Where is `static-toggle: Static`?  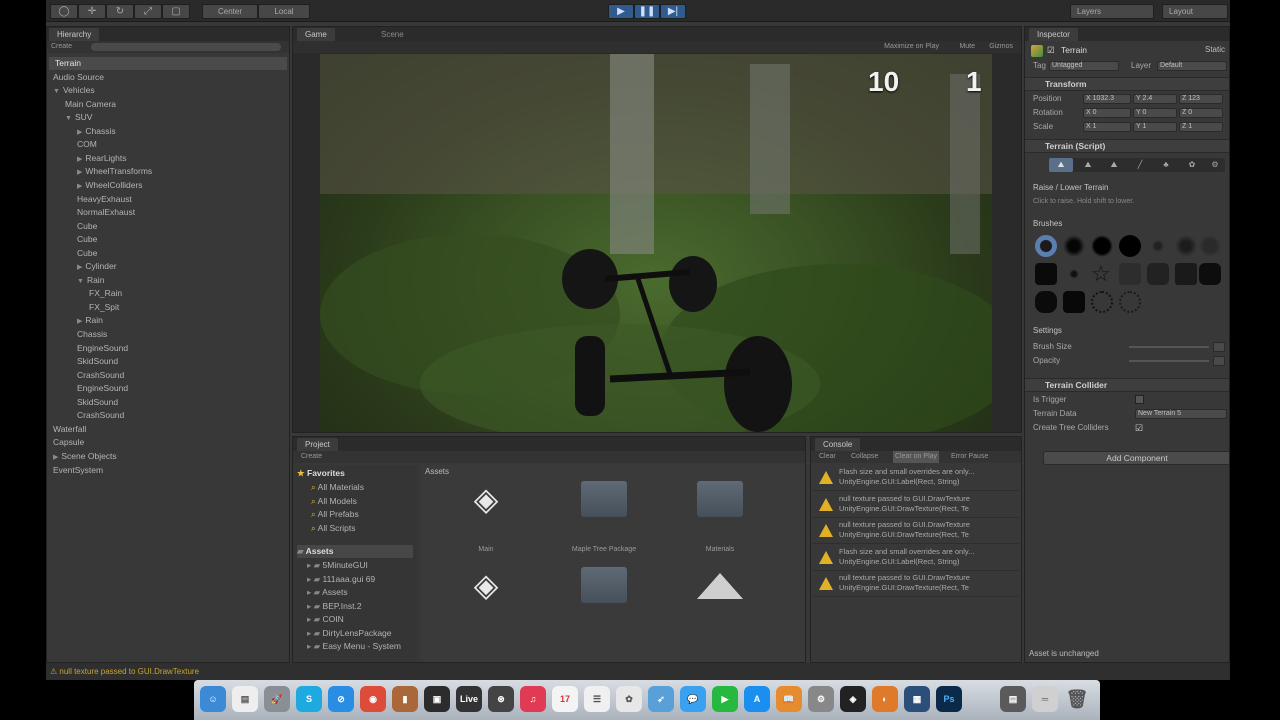
static-toggle: Static is located at coordinates (1215, 49).